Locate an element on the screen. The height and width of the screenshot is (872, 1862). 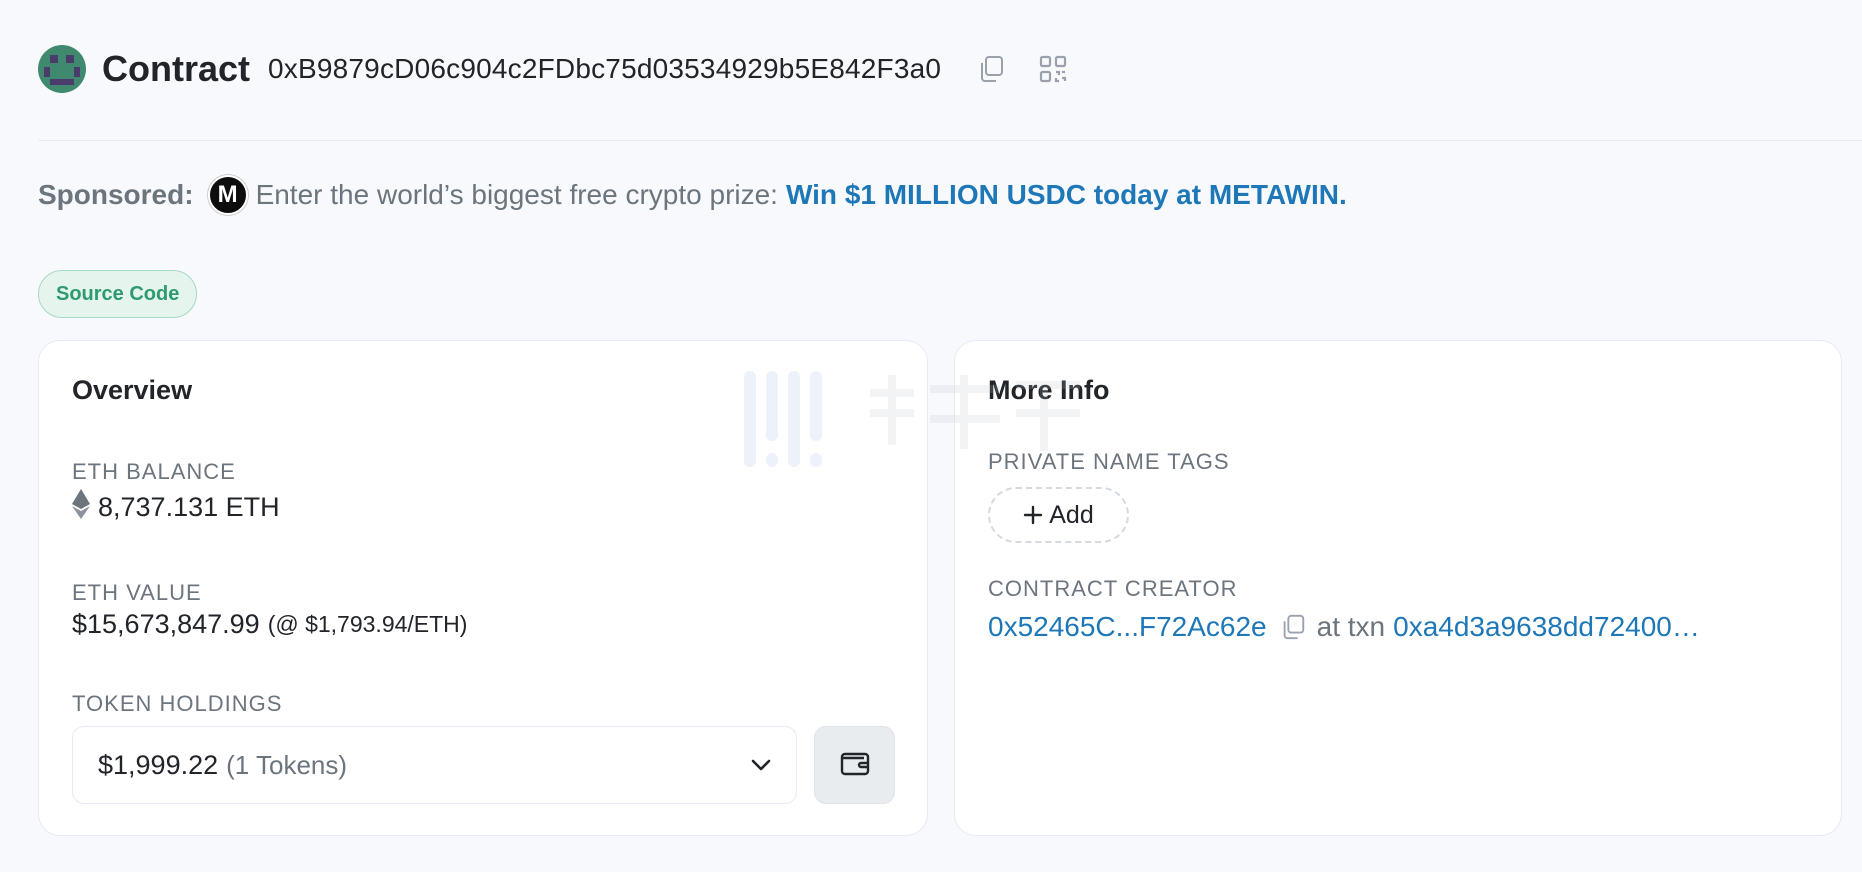
wallet-icon is located at coordinates (855, 765).